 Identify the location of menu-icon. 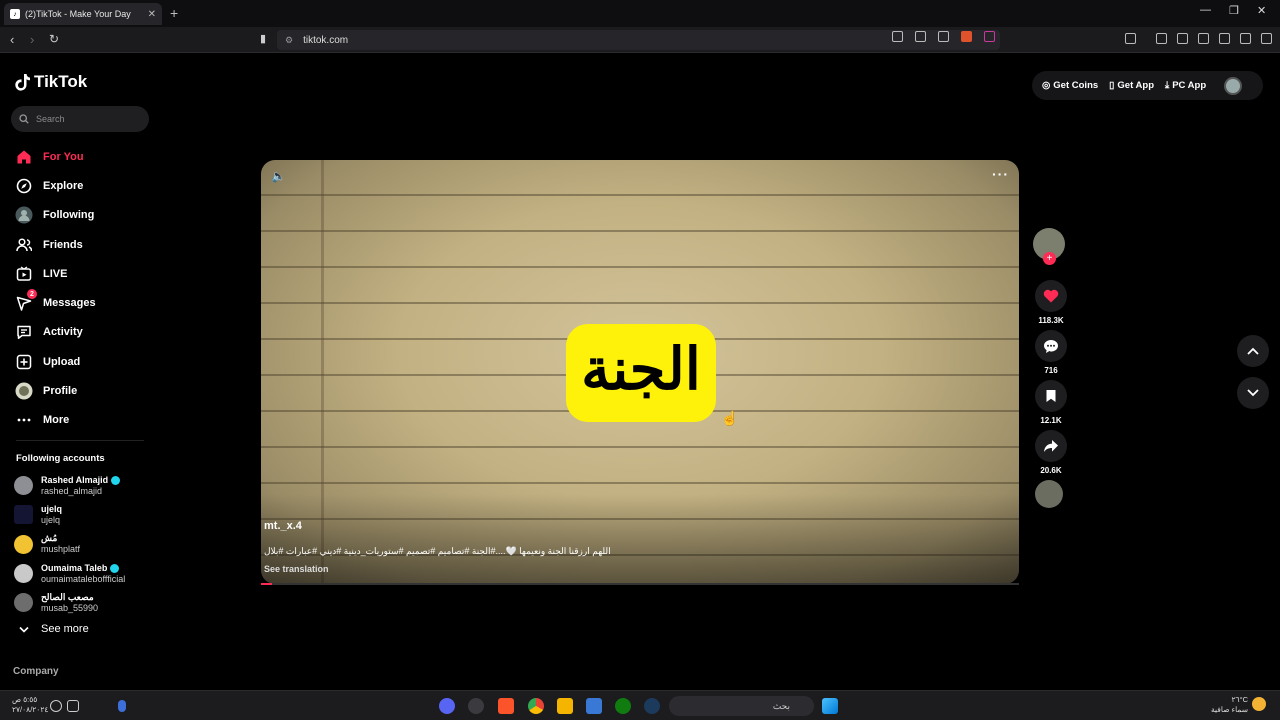
(1266, 38).